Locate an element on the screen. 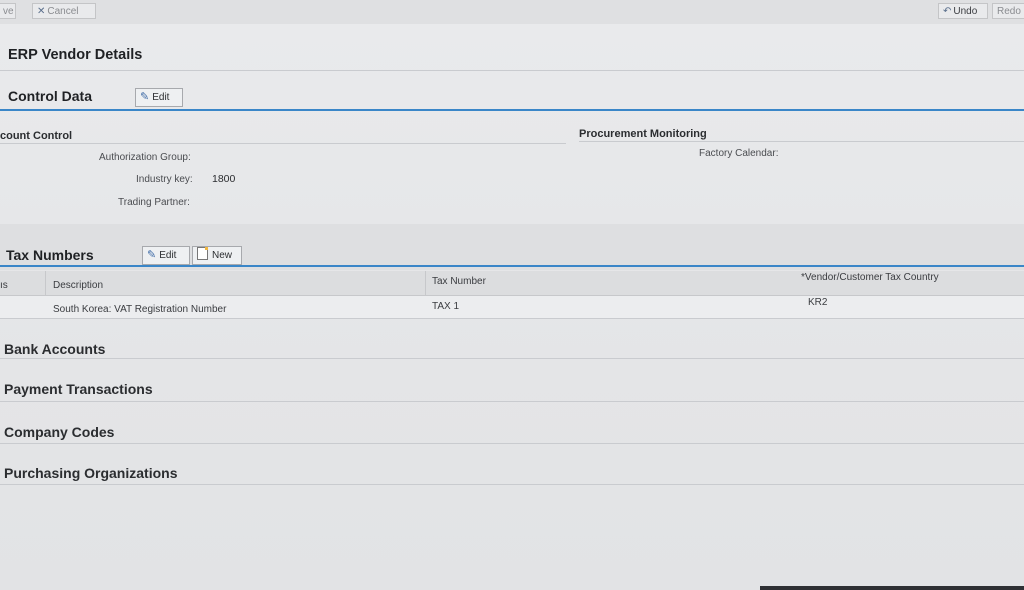 The width and height of the screenshot is (1024, 590). cancel-button: ✕ Cancel is located at coordinates (64, 11).